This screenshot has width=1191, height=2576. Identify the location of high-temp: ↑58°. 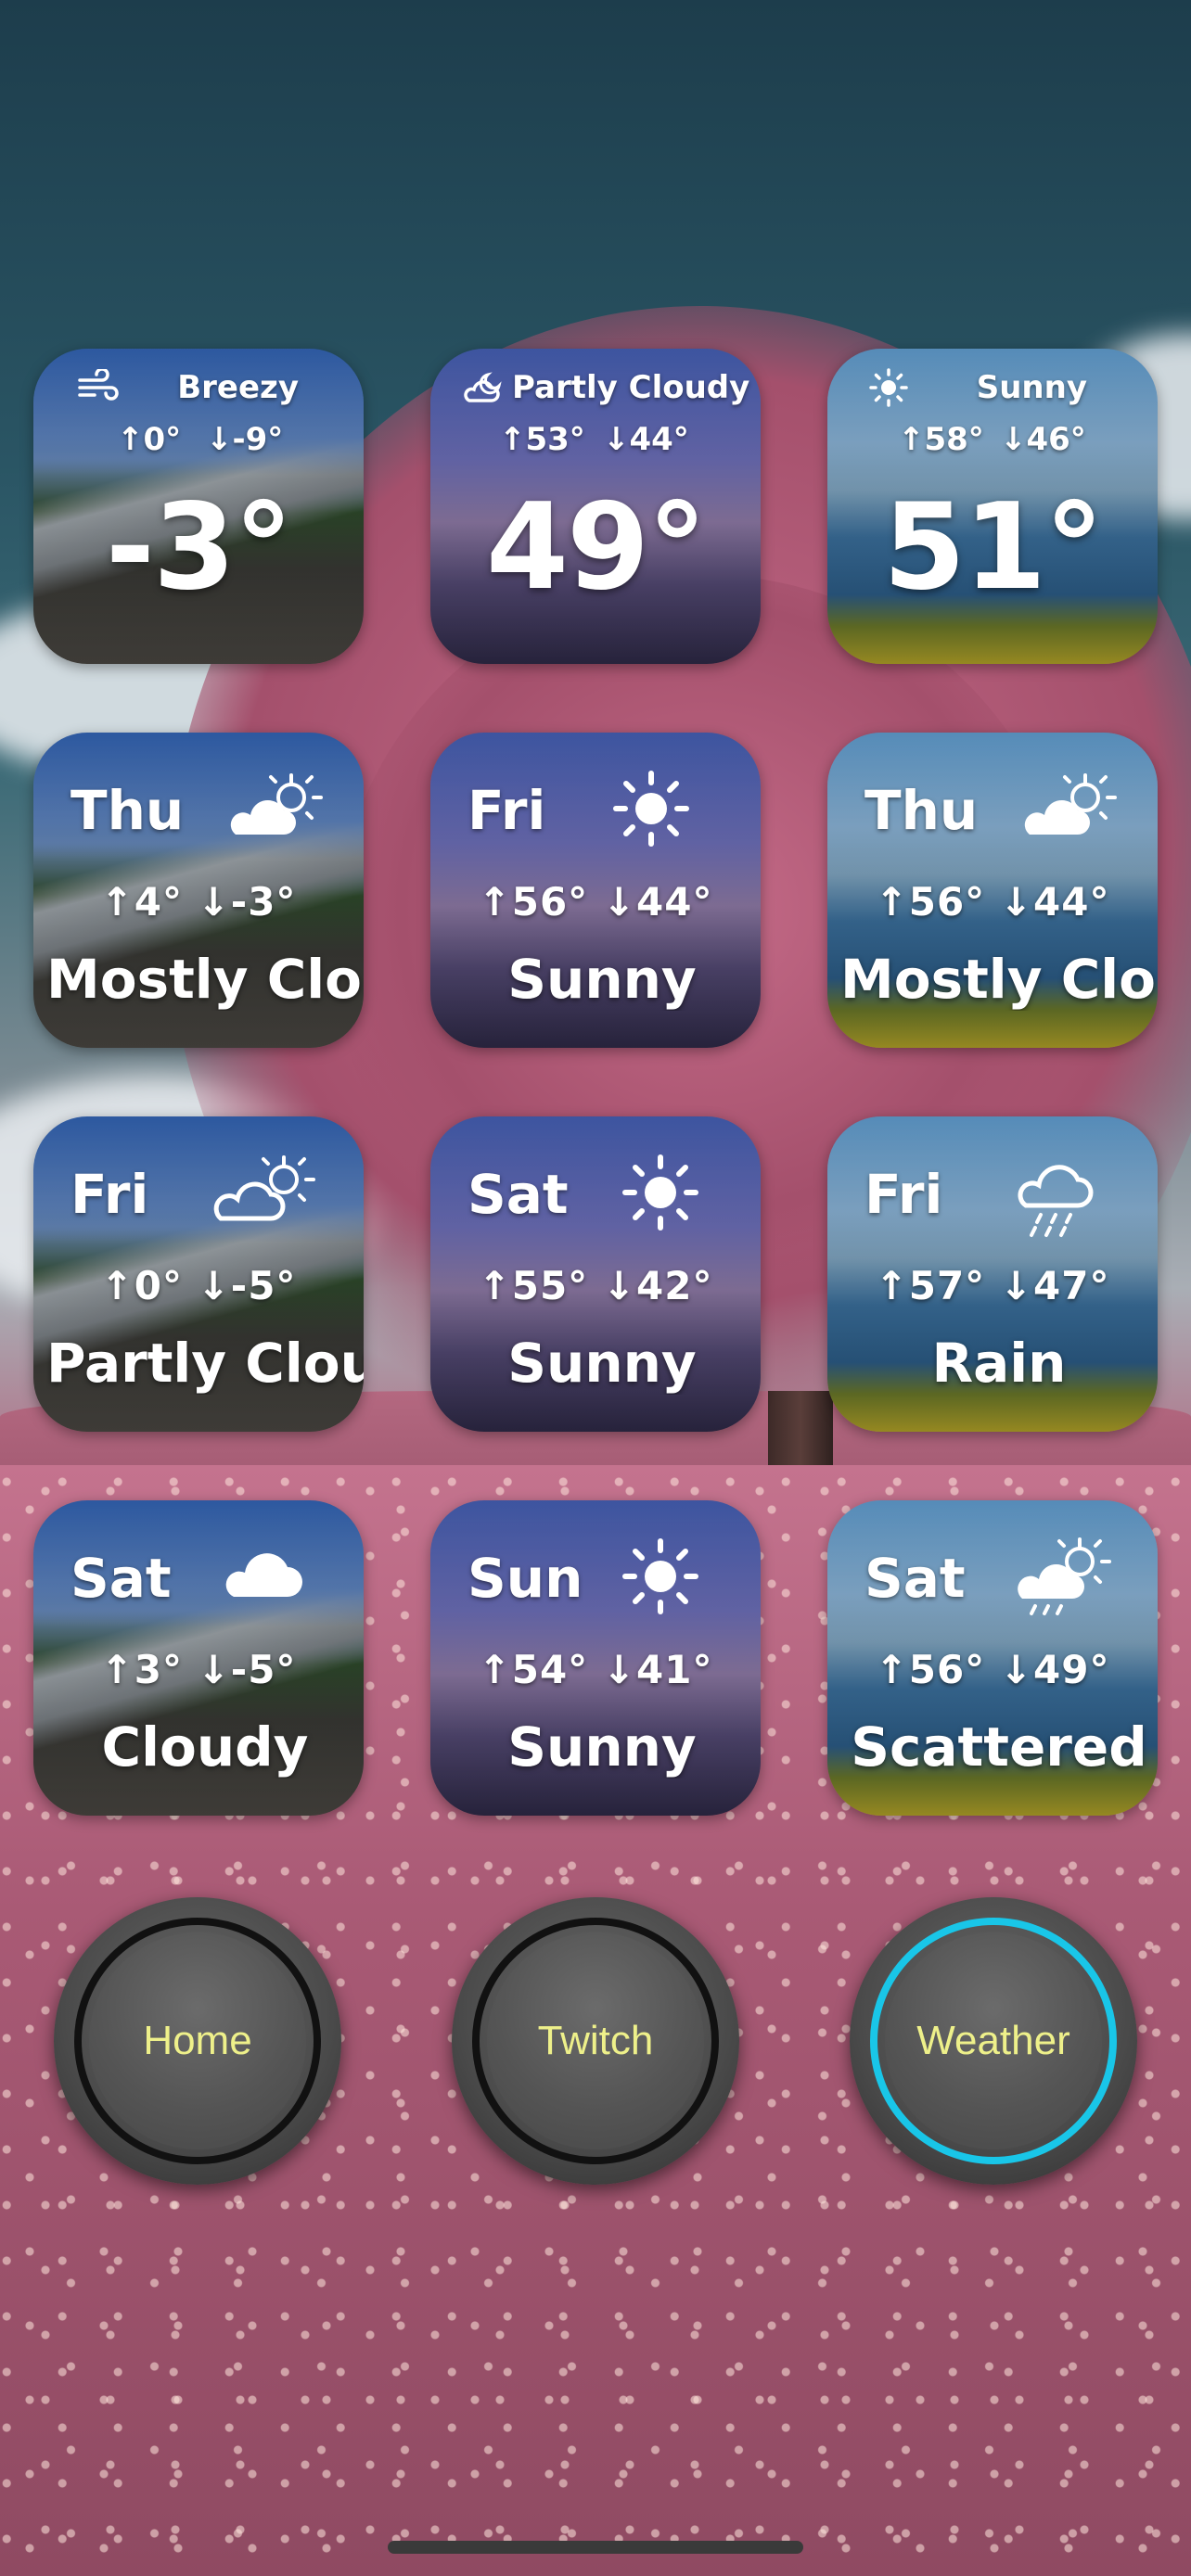
(941, 440).